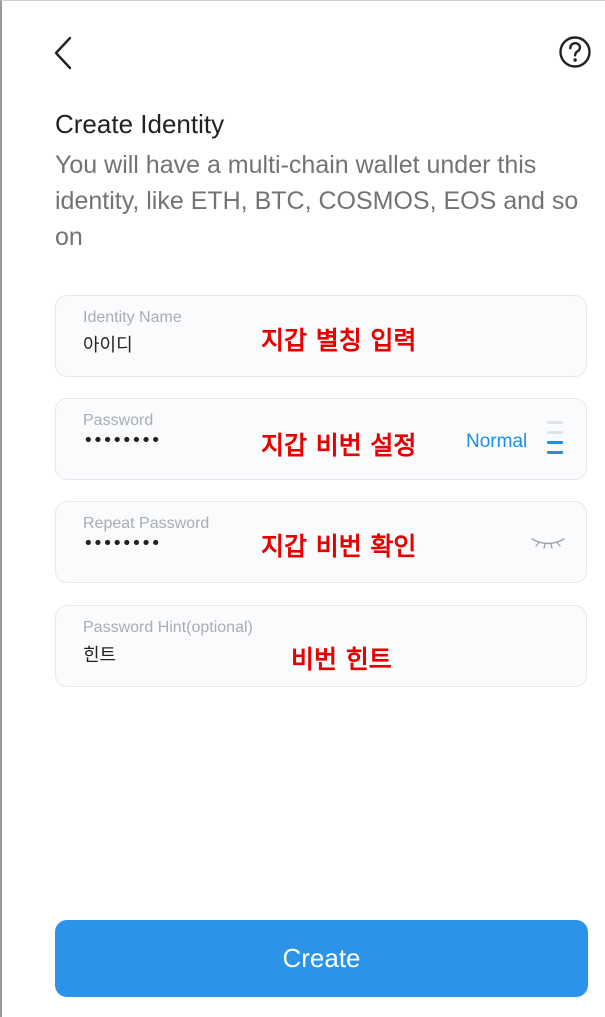 Image resolution: width=605 pixels, height=1017 pixels. What do you see at coordinates (339, 546) in the screenshot?
I see `repeat-password-annotation: 지갑 비번 확인` at bounding box center [339, 546].